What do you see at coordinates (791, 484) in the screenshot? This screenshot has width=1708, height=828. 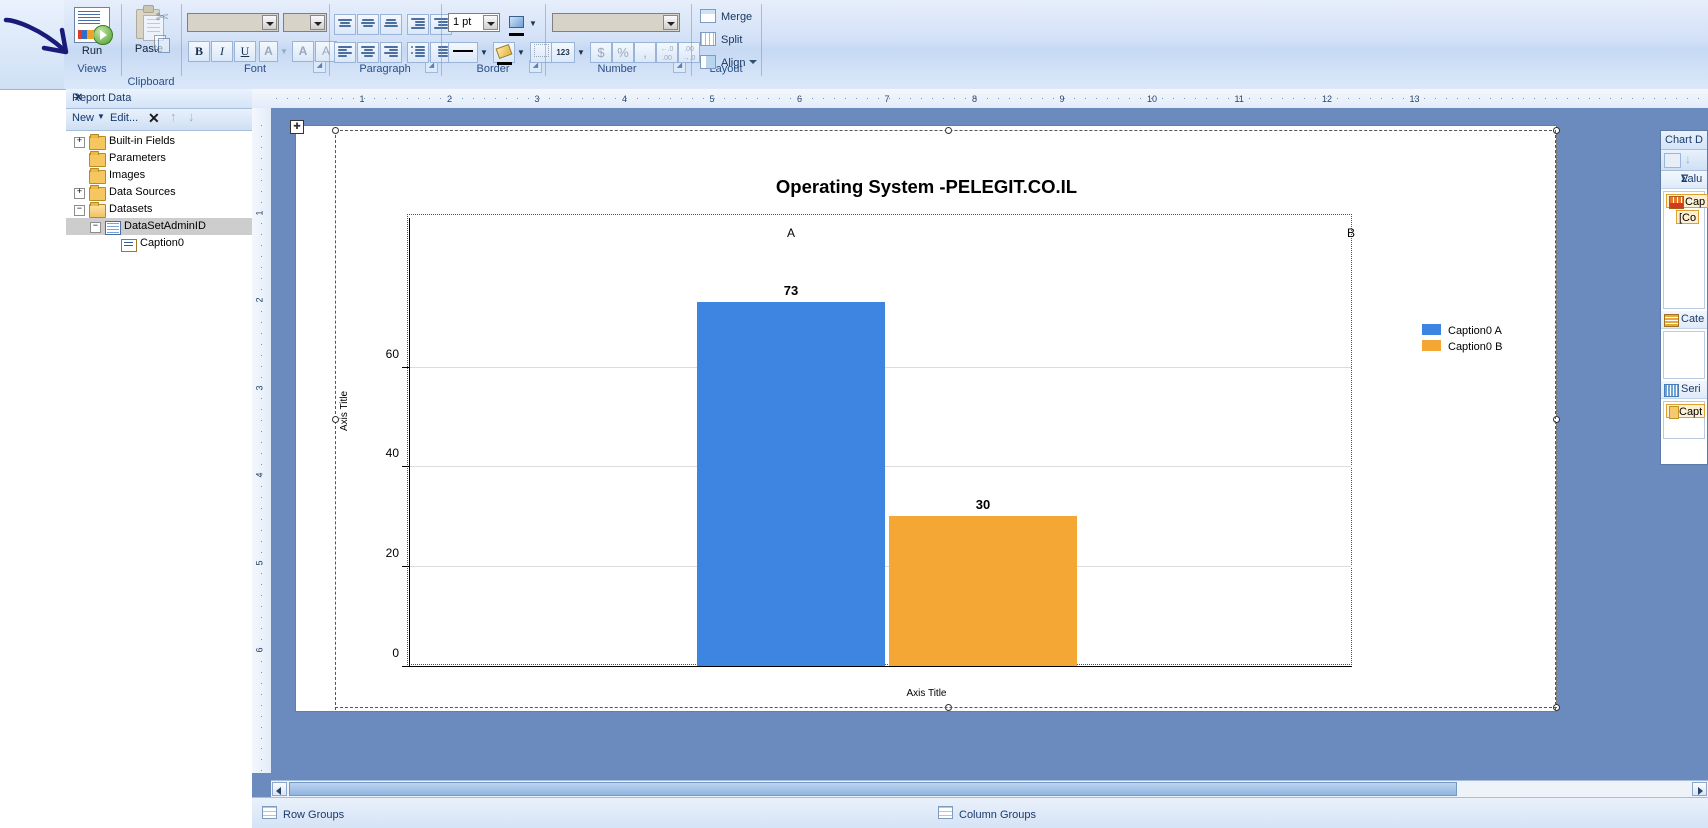 I see `bar-series-a` at bounding box center [791, 484].